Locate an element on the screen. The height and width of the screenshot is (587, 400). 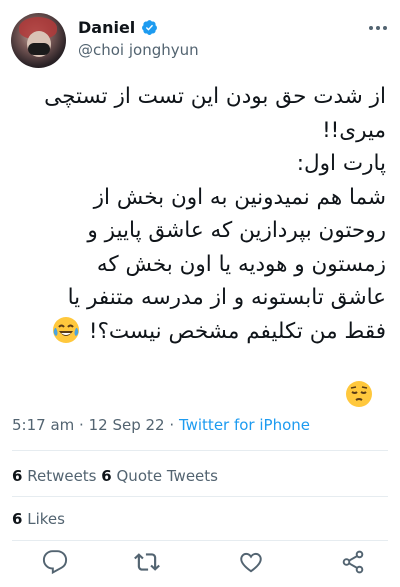
tweet-time: 5:17 am is located at coordinates (43, 425).